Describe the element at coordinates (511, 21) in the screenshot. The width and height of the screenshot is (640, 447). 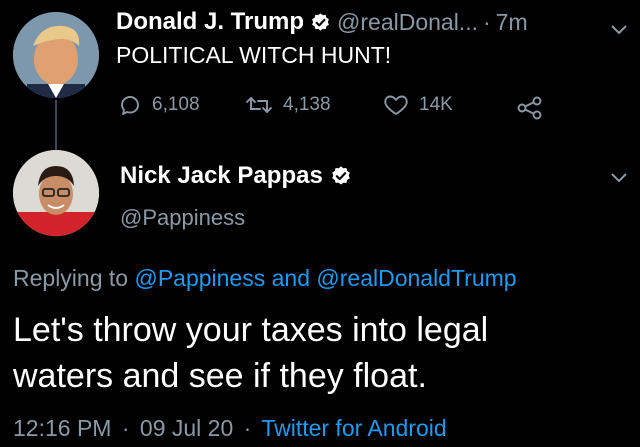
I see `tweet-time: 7m` at that location.